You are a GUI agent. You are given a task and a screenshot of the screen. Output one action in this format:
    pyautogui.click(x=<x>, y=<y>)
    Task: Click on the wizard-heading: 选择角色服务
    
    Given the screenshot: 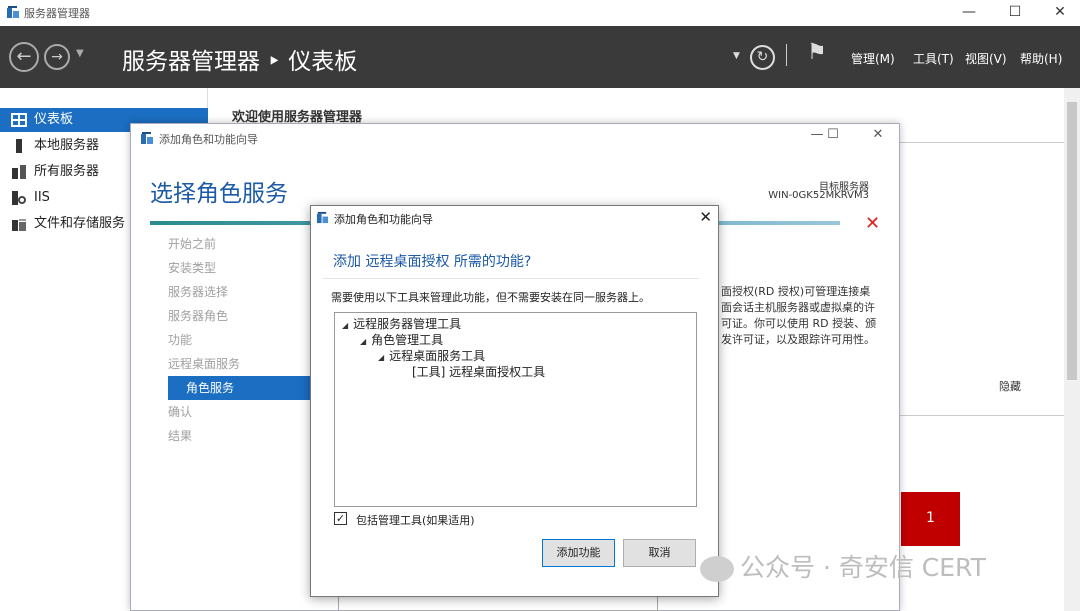 What is the action you would take?
    pyautogui.click(x=219, y=194)
    